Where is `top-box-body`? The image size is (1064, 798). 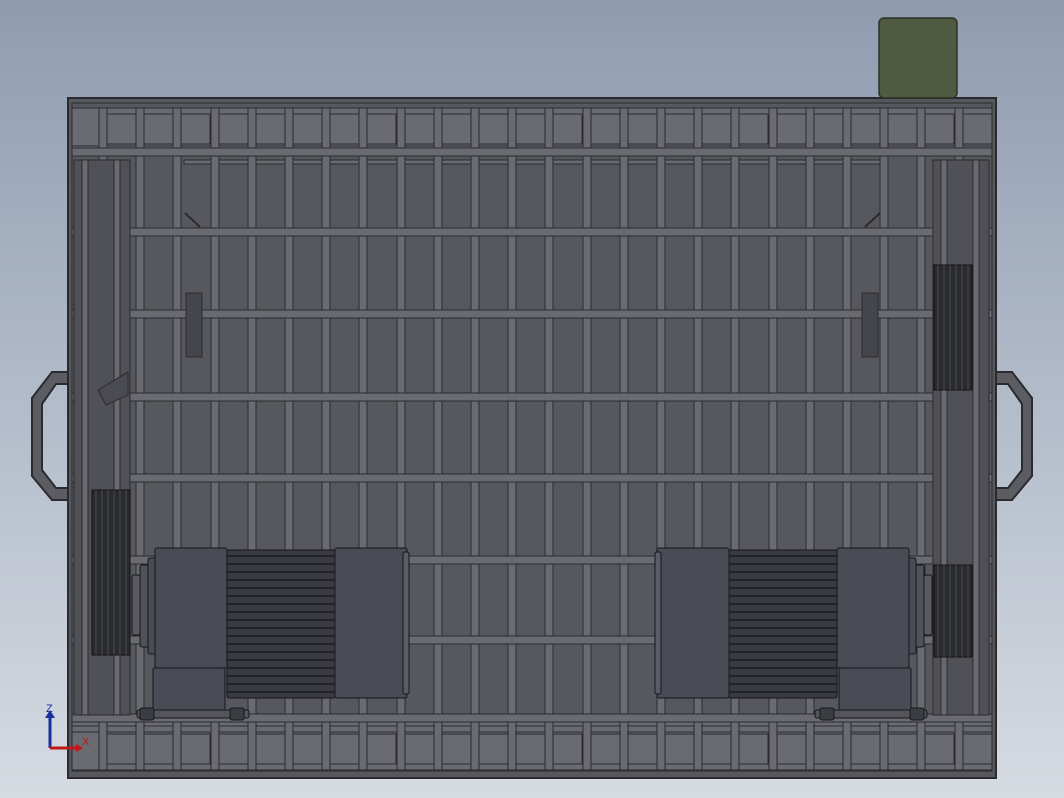
top-box-body is located at coordinates (918, 58).